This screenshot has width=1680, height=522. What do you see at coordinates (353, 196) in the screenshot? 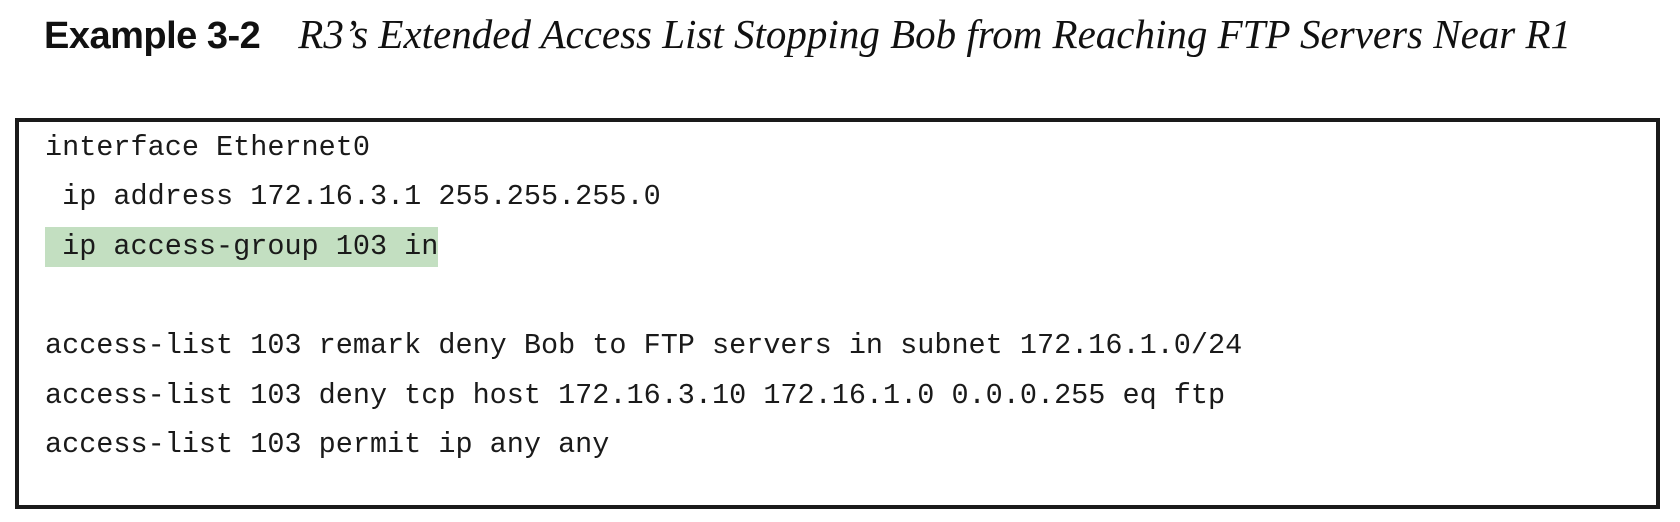
I see `code-line: ip address 172.16.3.1 255.255.255.0` at bounding box center [353, 196].